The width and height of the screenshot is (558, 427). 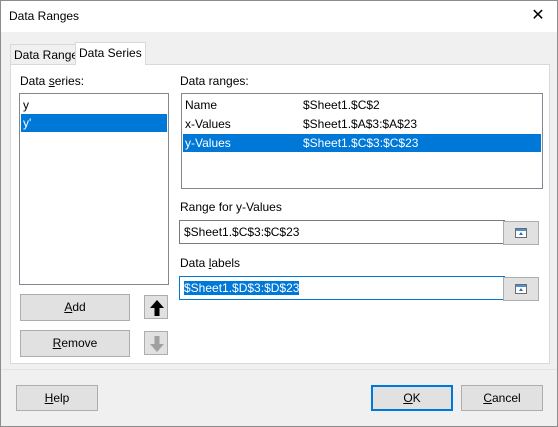 What do you see at coordinates (342, 288) in the screenshot?
I see `data-labels-field: $Sheet1.$D$3:$D$23` at bounding box center [342, 288].